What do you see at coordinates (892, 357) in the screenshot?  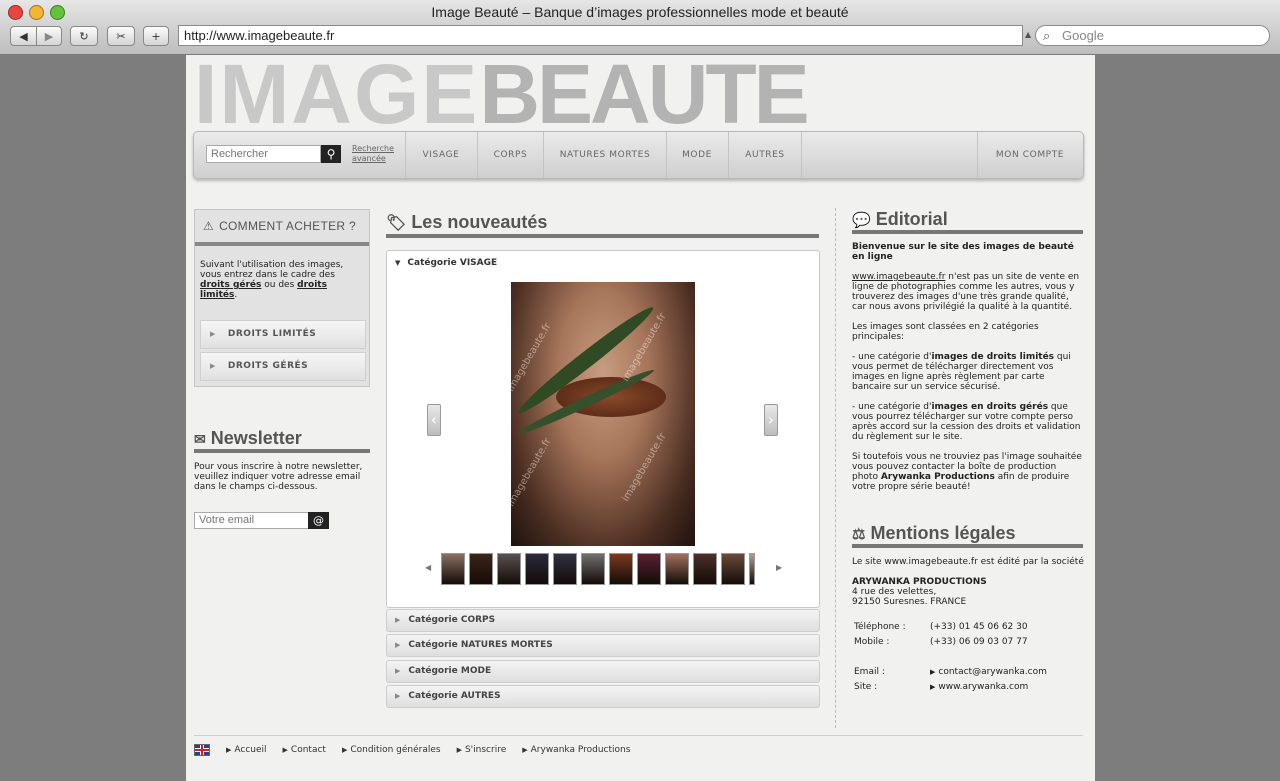 I see `editorial-p3-pre: - une catégorie d'` at bounding box center [892, 357].